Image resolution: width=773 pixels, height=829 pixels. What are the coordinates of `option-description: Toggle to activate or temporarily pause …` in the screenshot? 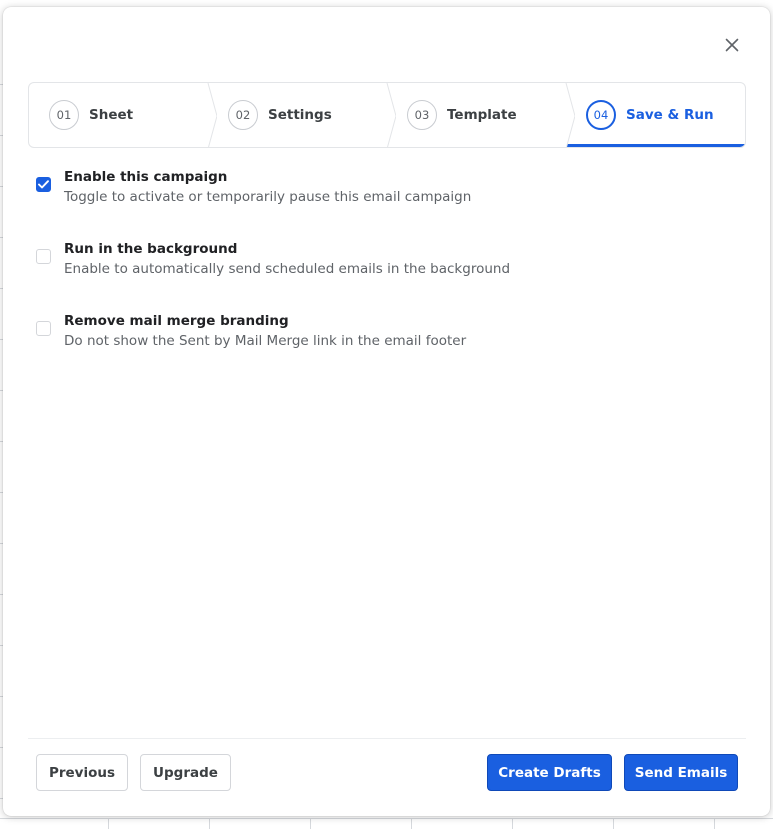 It's located at (268, 197).